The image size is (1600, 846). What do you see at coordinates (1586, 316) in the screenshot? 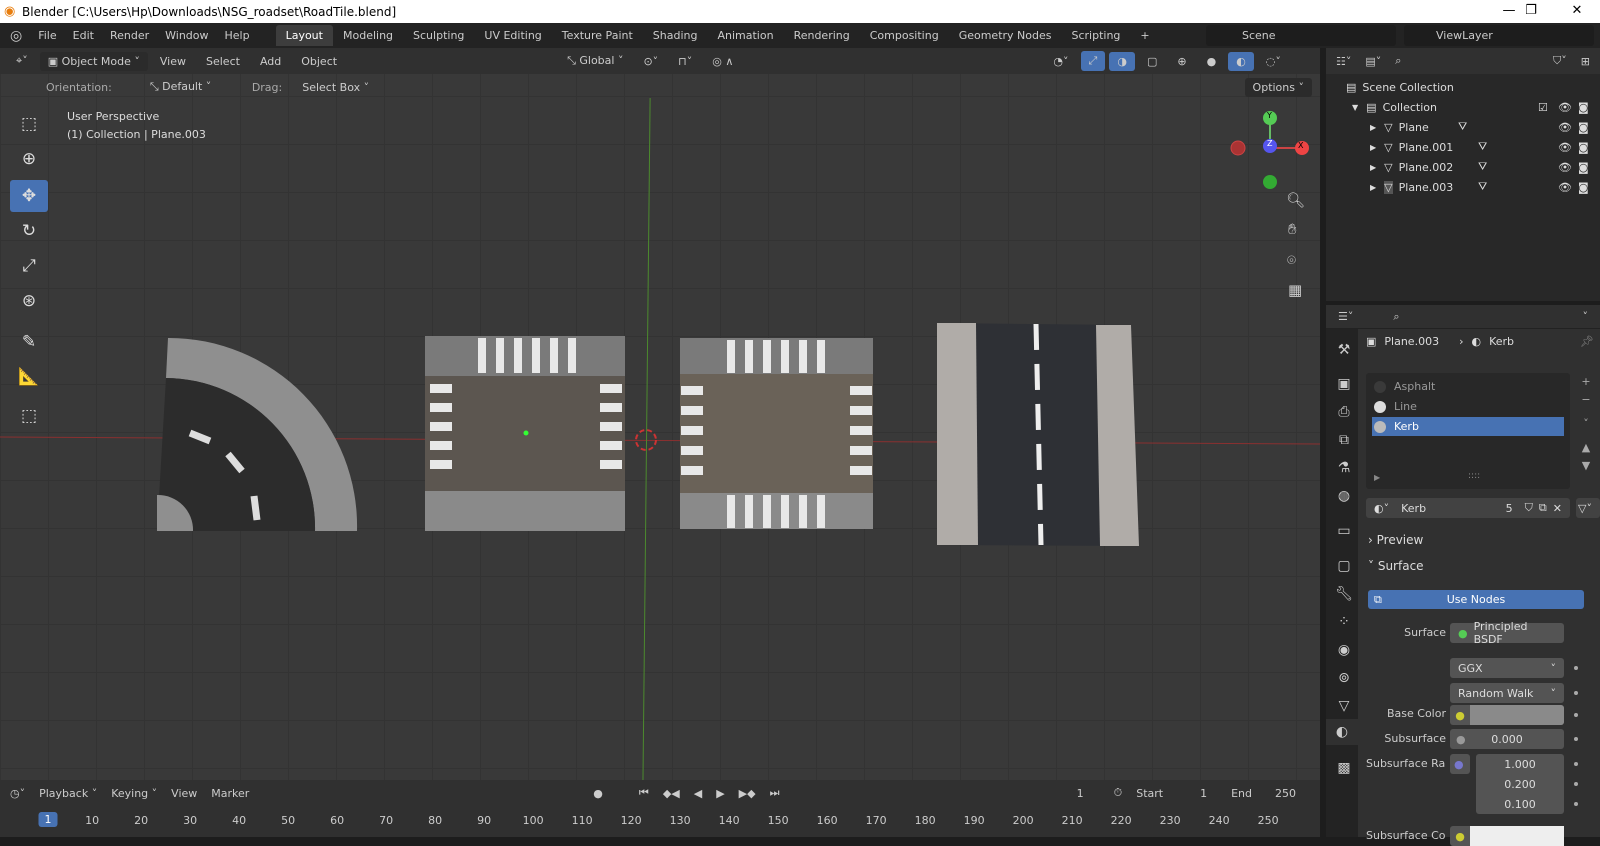
I see `properties-options-icon: ˅` at bounding box center [1586, 316].